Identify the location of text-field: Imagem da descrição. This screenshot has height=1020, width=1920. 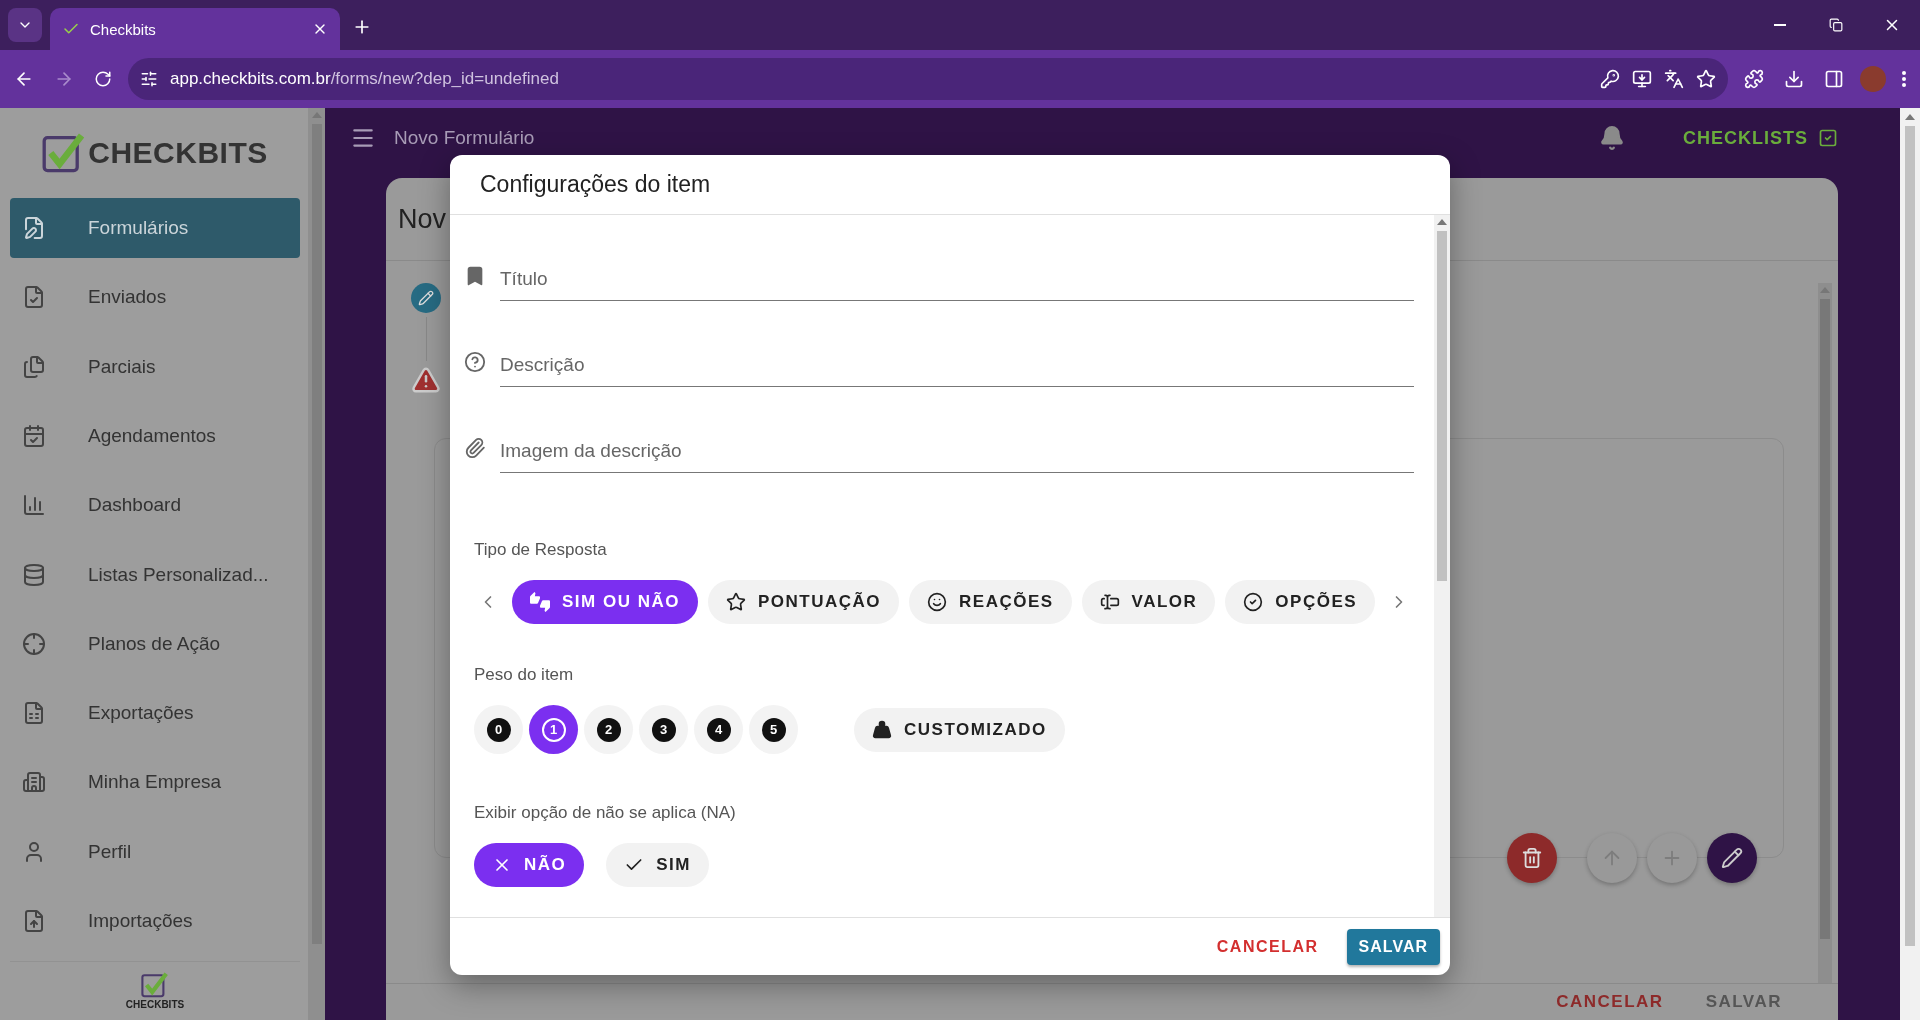
(957, 456).